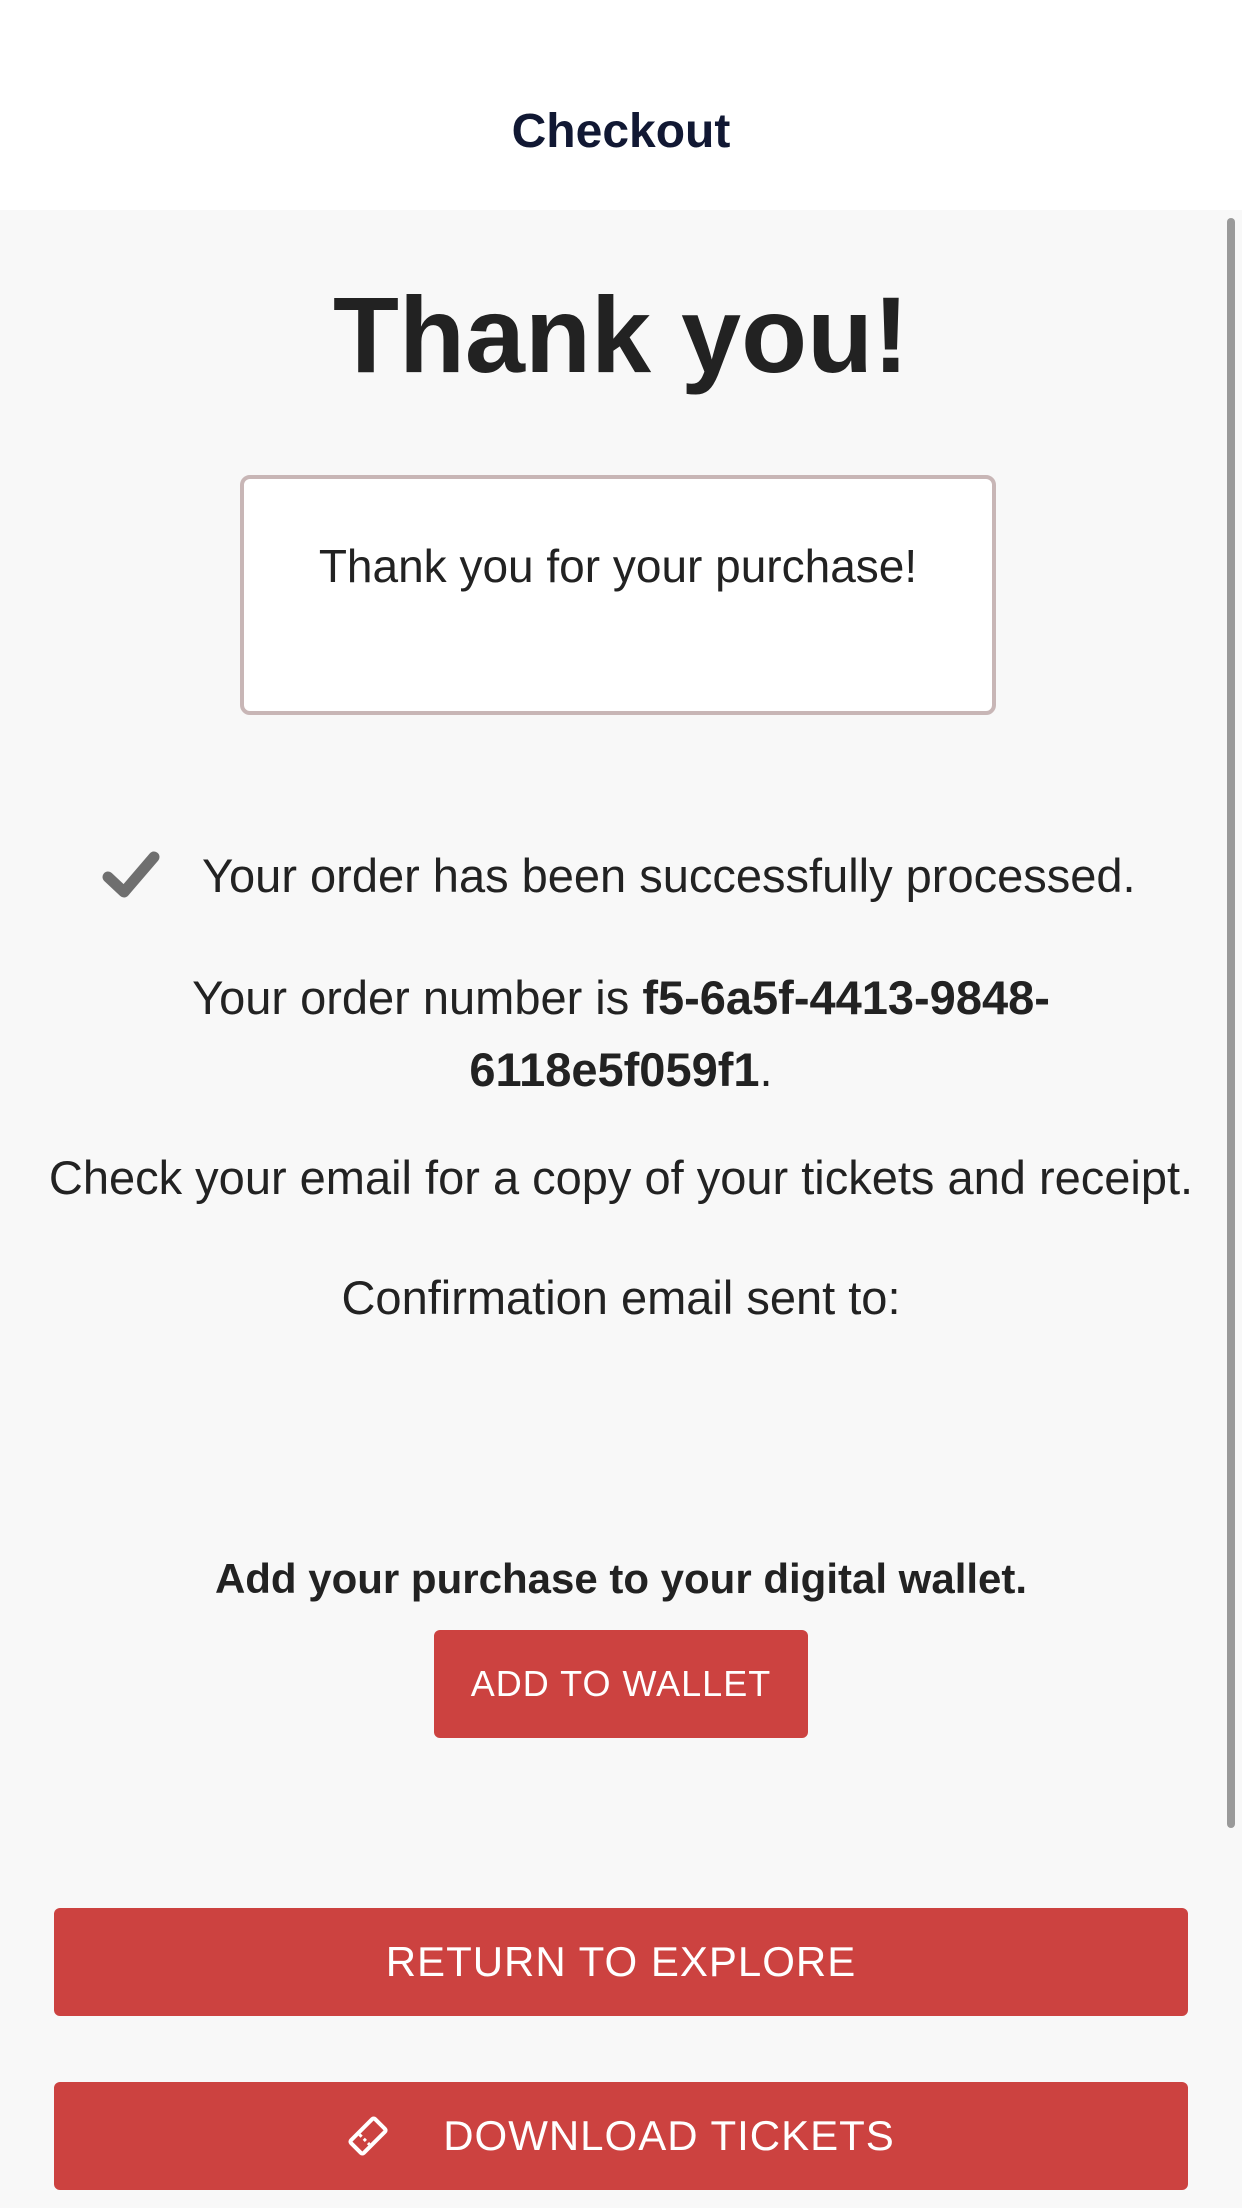 Image resolution: width=1242 pixels, height=2208 pixels. What do you see at coordinates (621, 1297) in the screenshot?
I see `confirmation-label: Confirmation email sent to:` at bounding box center [621, 1297].